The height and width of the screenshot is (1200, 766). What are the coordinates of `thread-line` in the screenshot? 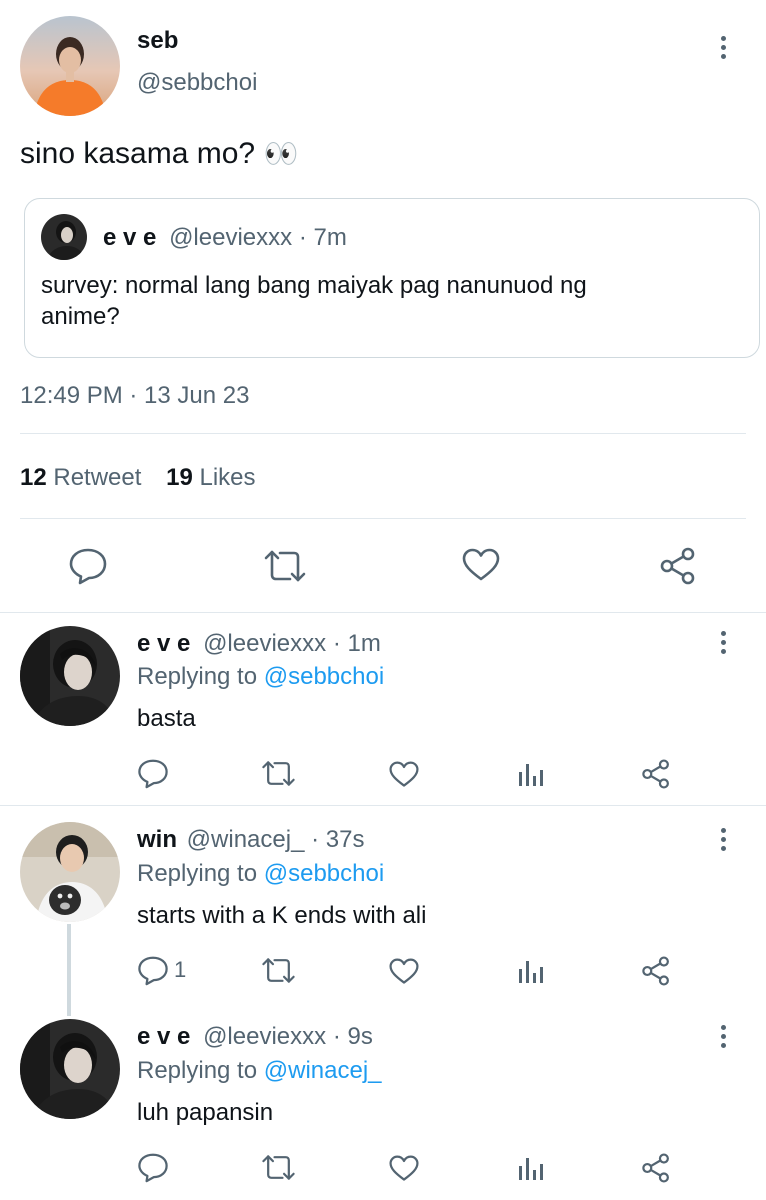 It's located at (69, 970).